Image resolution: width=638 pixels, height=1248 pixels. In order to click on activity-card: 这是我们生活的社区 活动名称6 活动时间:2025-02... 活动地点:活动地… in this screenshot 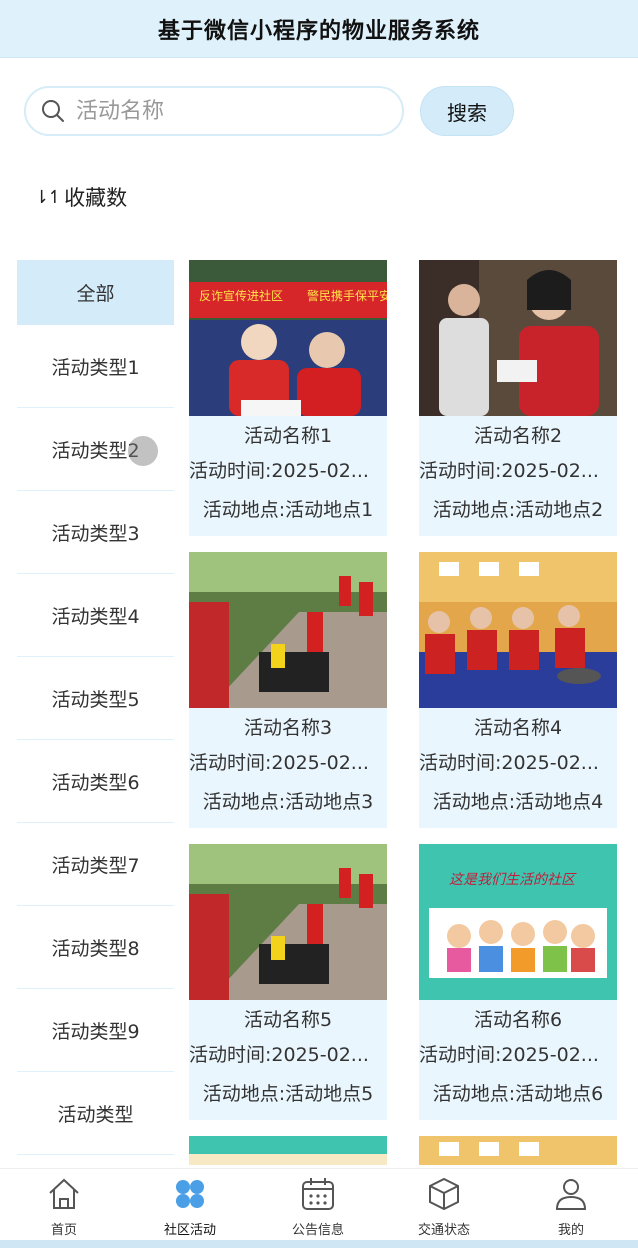, I will do `click(518, 982)`.